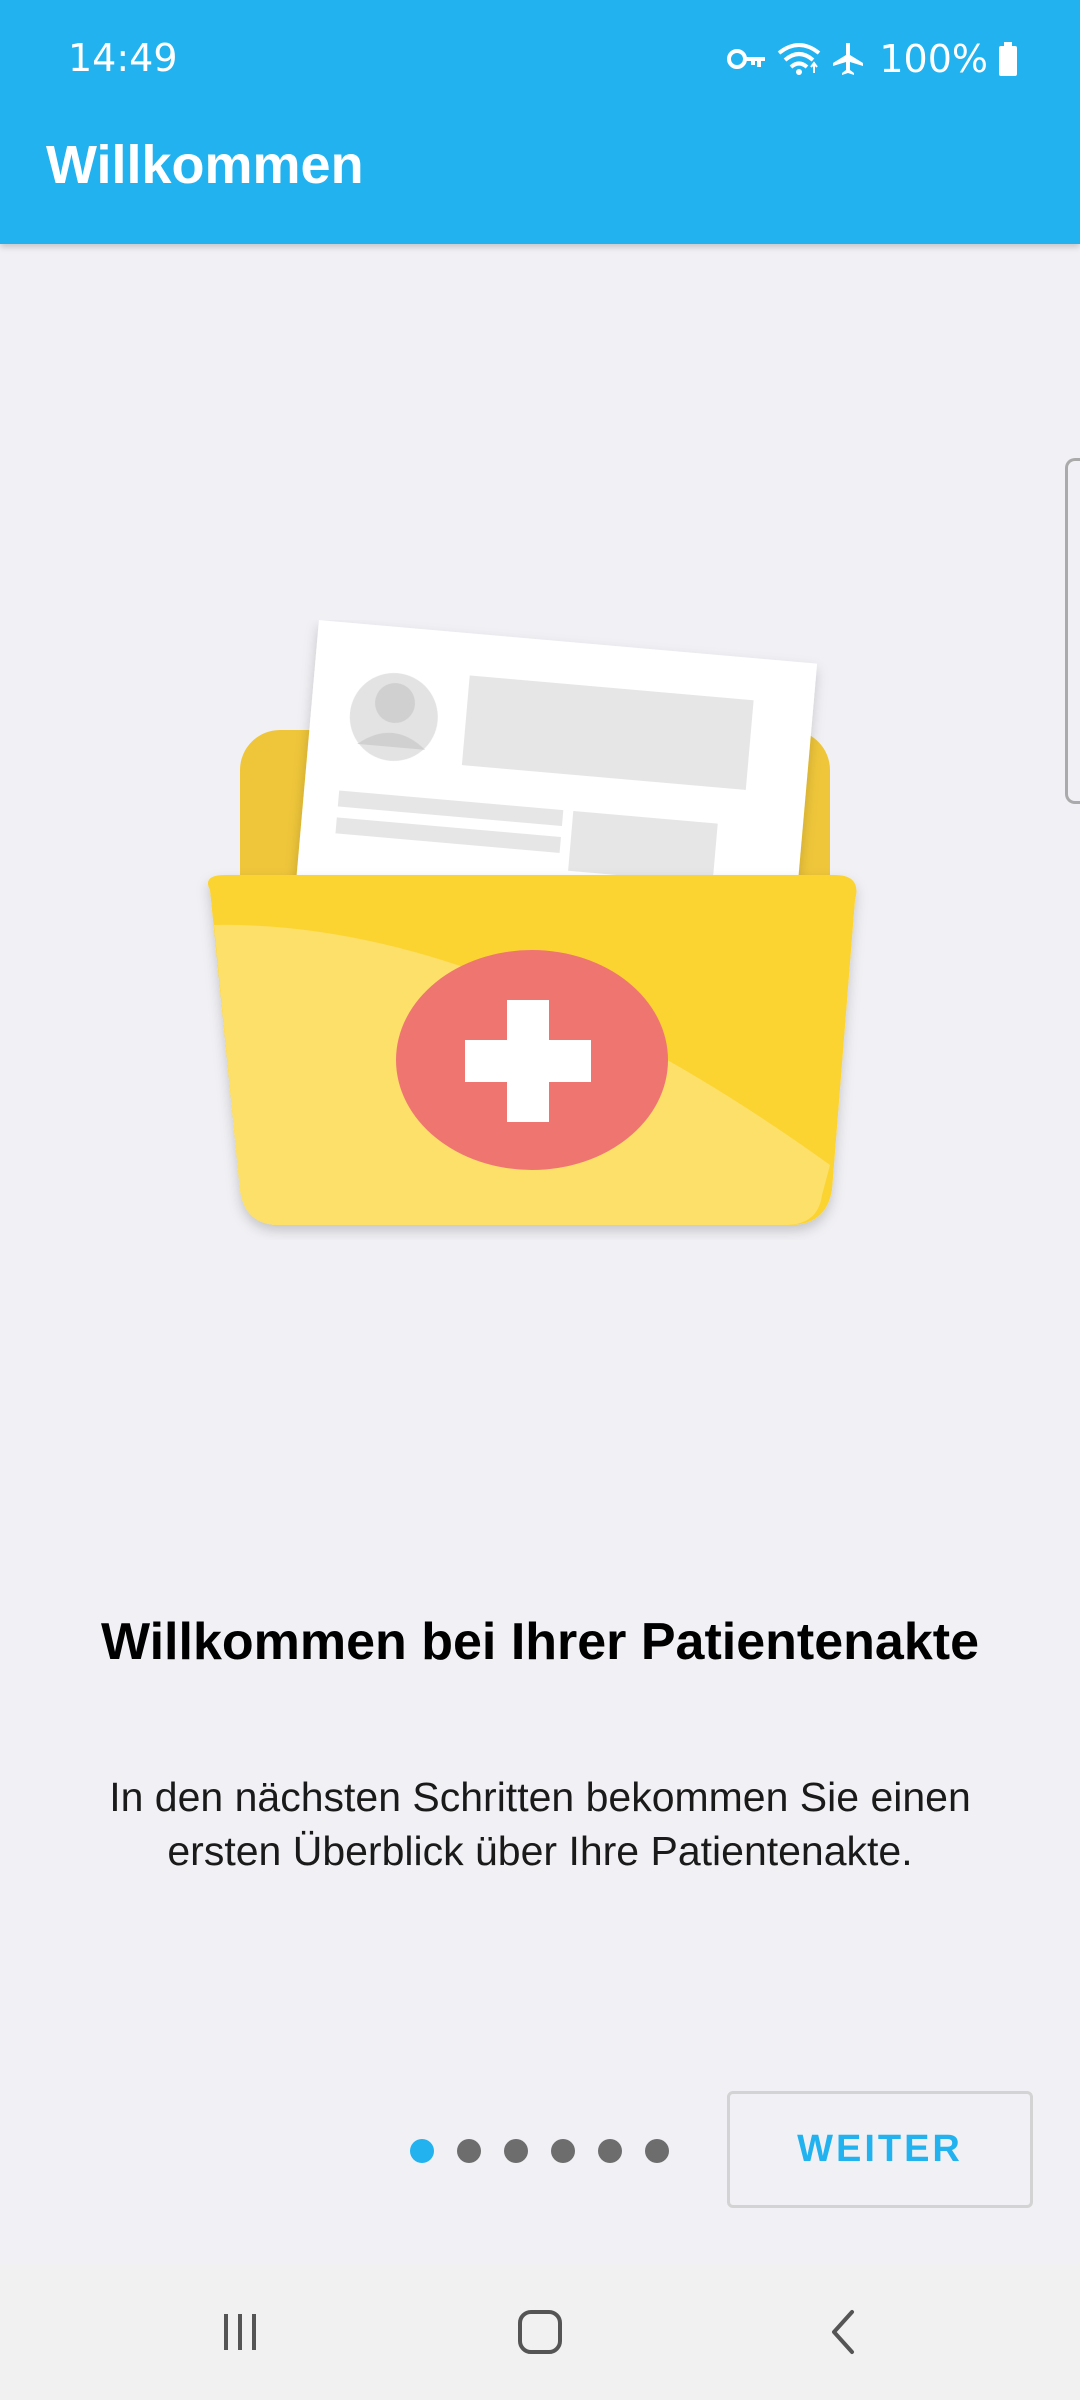  I want to click on app-bar: 14:49 100% Willkommen, so click(540, 122).